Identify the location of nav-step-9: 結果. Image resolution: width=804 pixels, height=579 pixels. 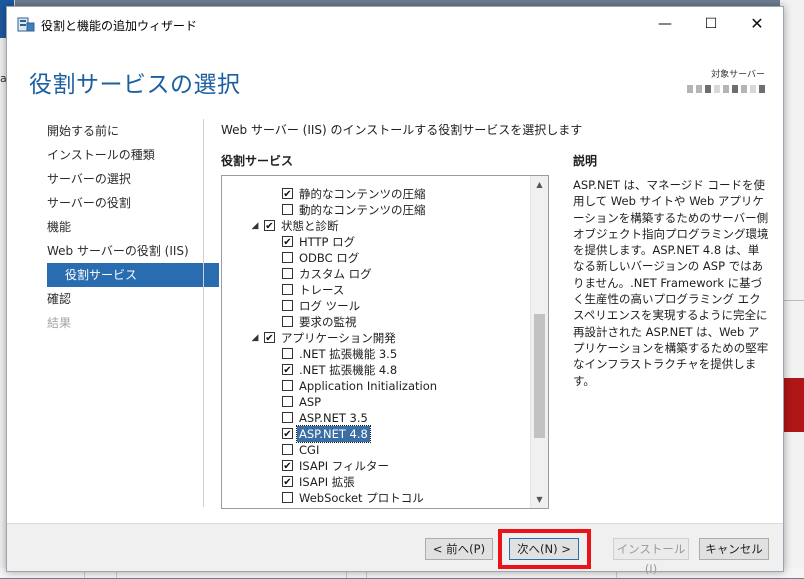
(59, 323).